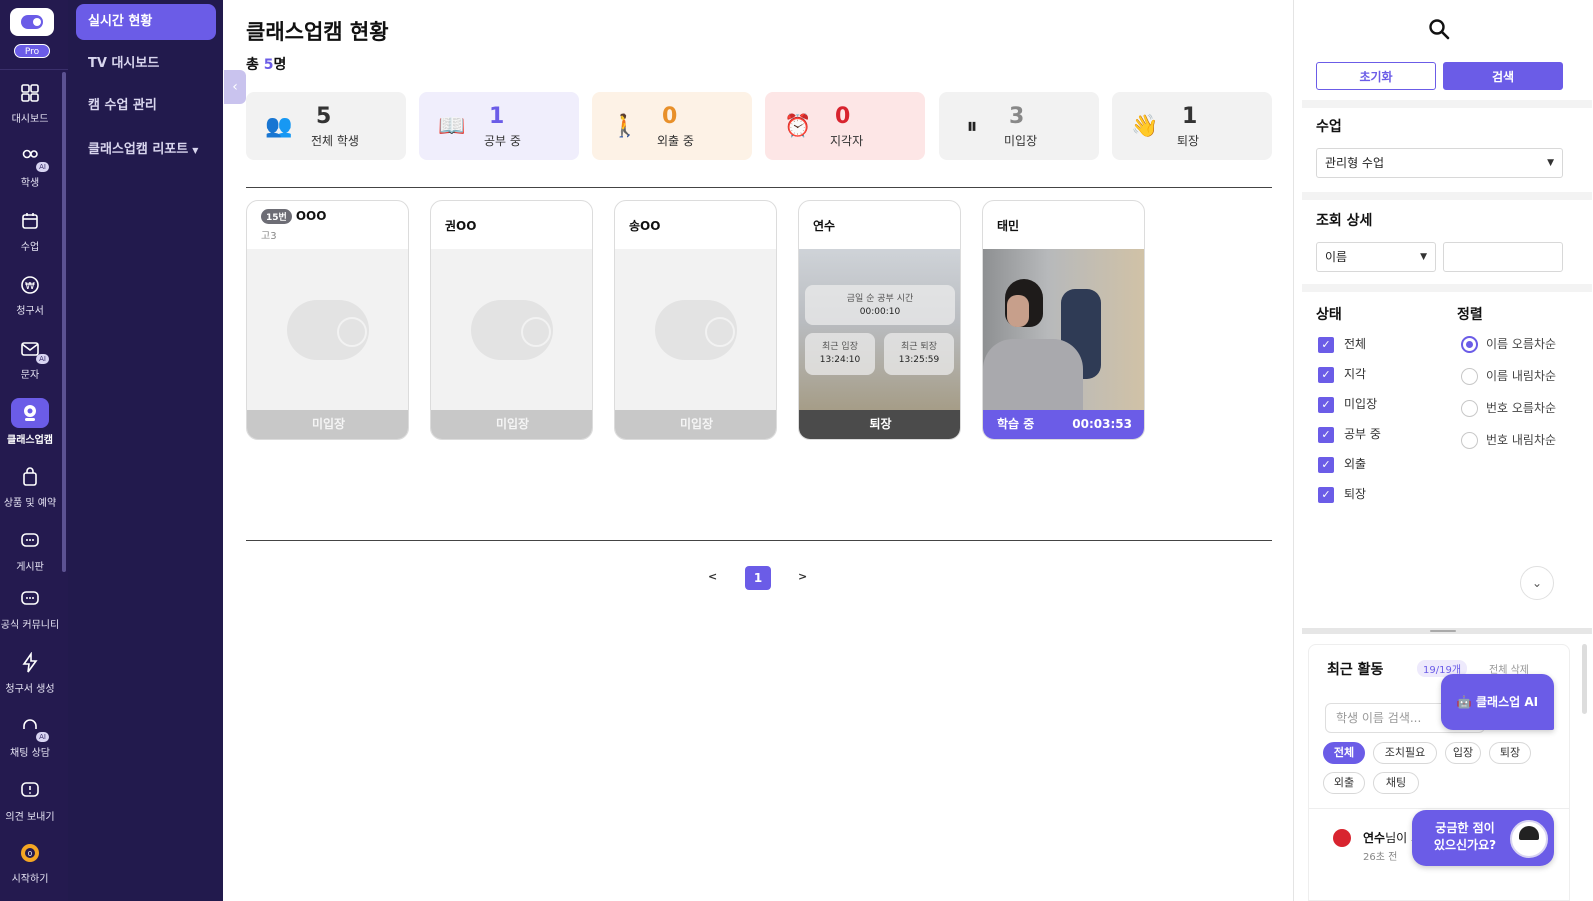 The image size is (1593, 901). What do you see at coordinates (1342, 374) in the screenshot?
I see `status-checkbox: ✓ 지각` at bounding box center [1342, 374].